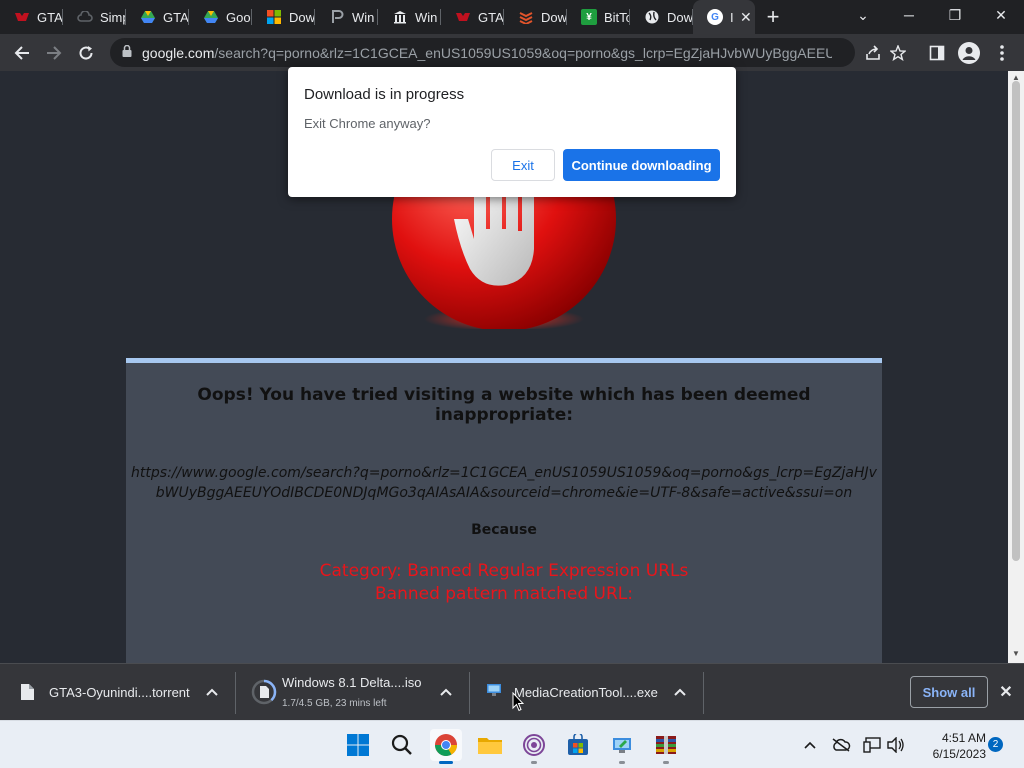 The width and height of the screenshot is (1024, 768). What do you see at coordinates (113, 17) in the screenshot?
I see `tab-label: Simp` at bounding box center [113, 17].